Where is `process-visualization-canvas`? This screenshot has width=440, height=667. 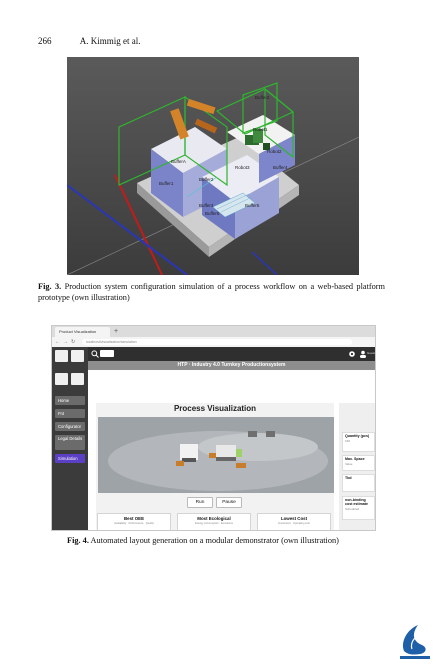
process-visualization-canvas is located at coordinates (216, 455).